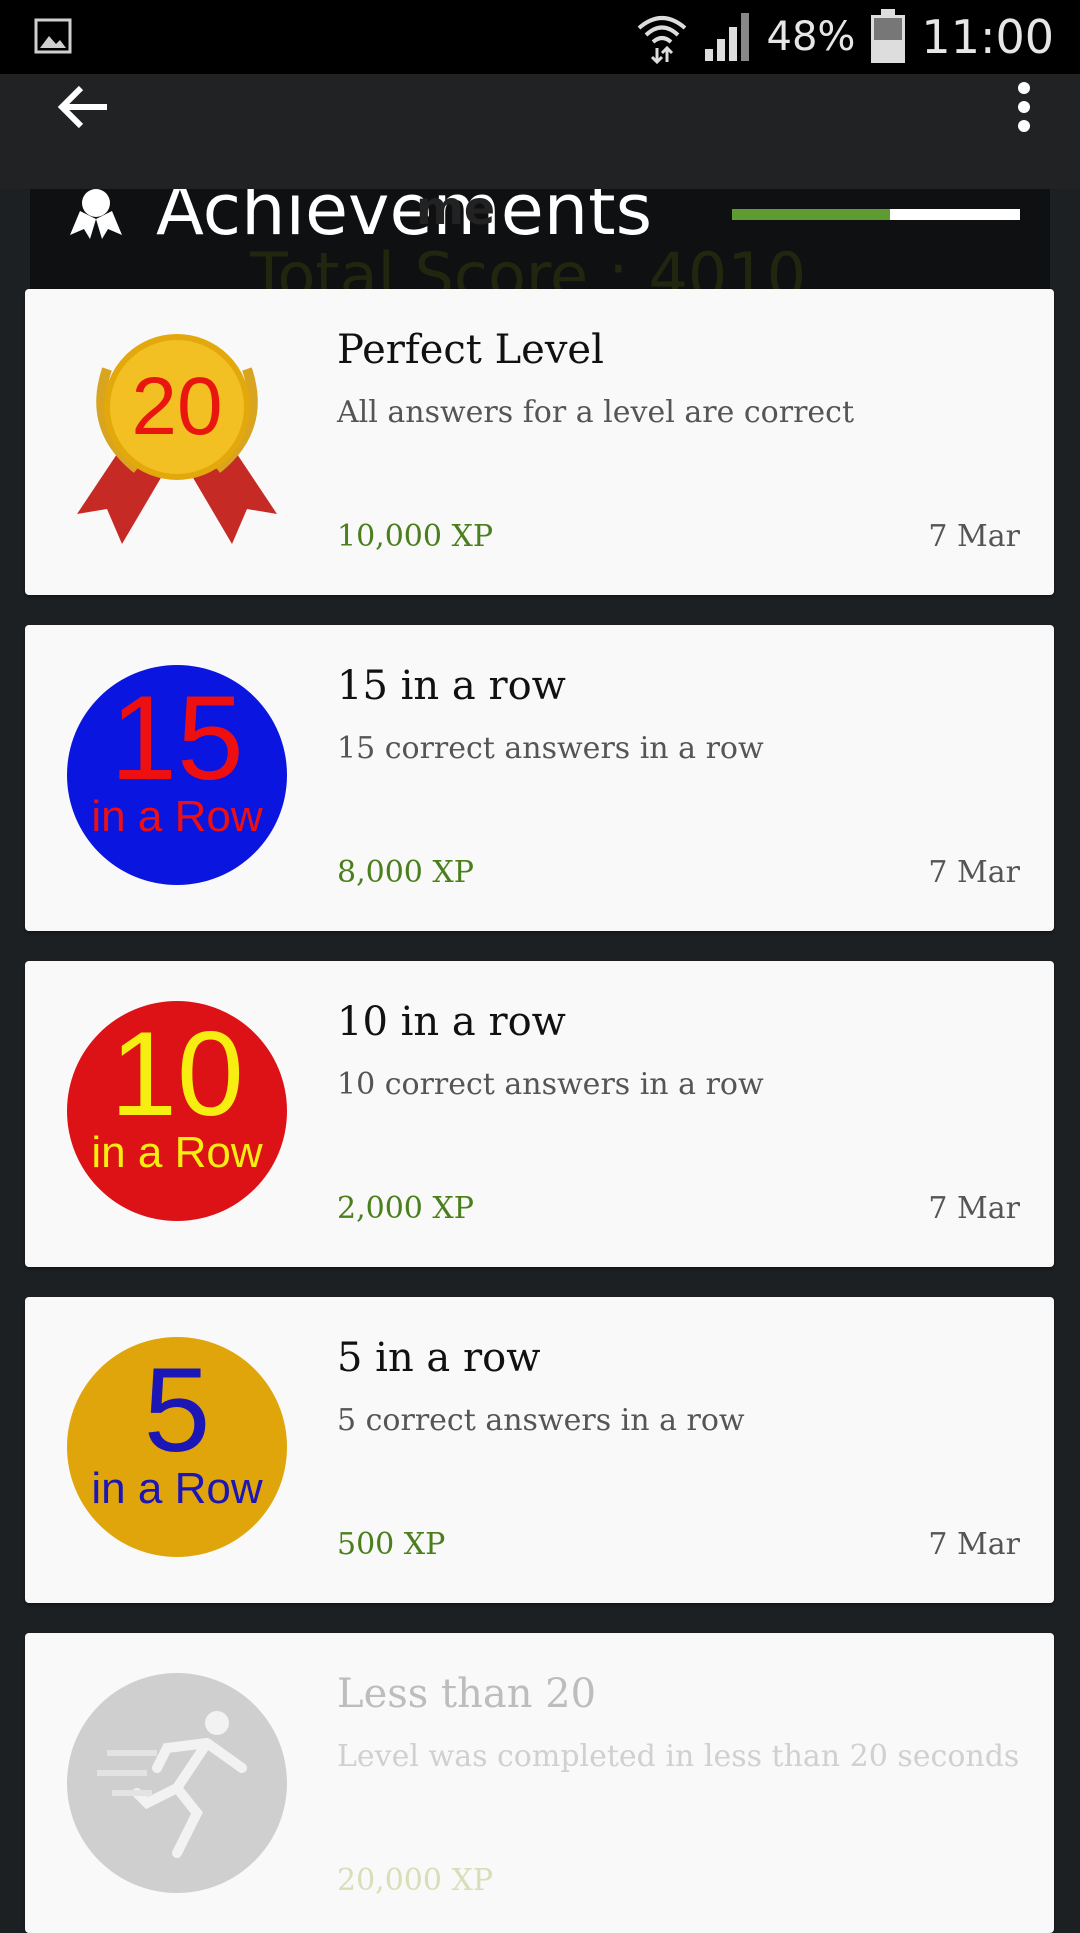 This screenshot has height=1933, width=1080. I want to click on background-screen: Achievements me Total Score : 4010, so click(540, 239).